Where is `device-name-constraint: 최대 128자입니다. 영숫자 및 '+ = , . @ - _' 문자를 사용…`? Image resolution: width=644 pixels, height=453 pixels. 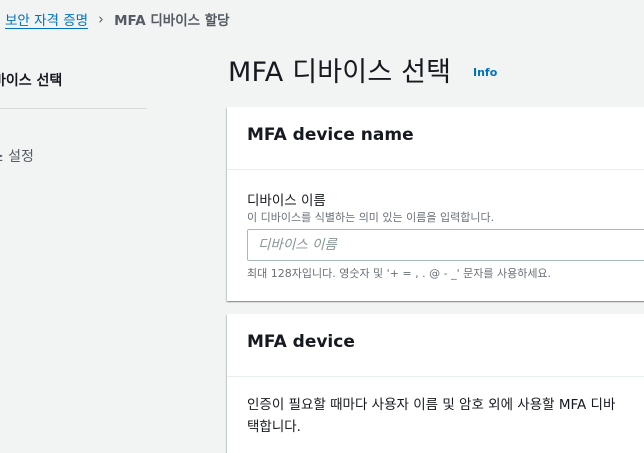
device-name-constraint: 최대 128자입니다. 영숫자 및 '+ = , . @ - _' 문자를 사용… is located at coordinates (399, 273).